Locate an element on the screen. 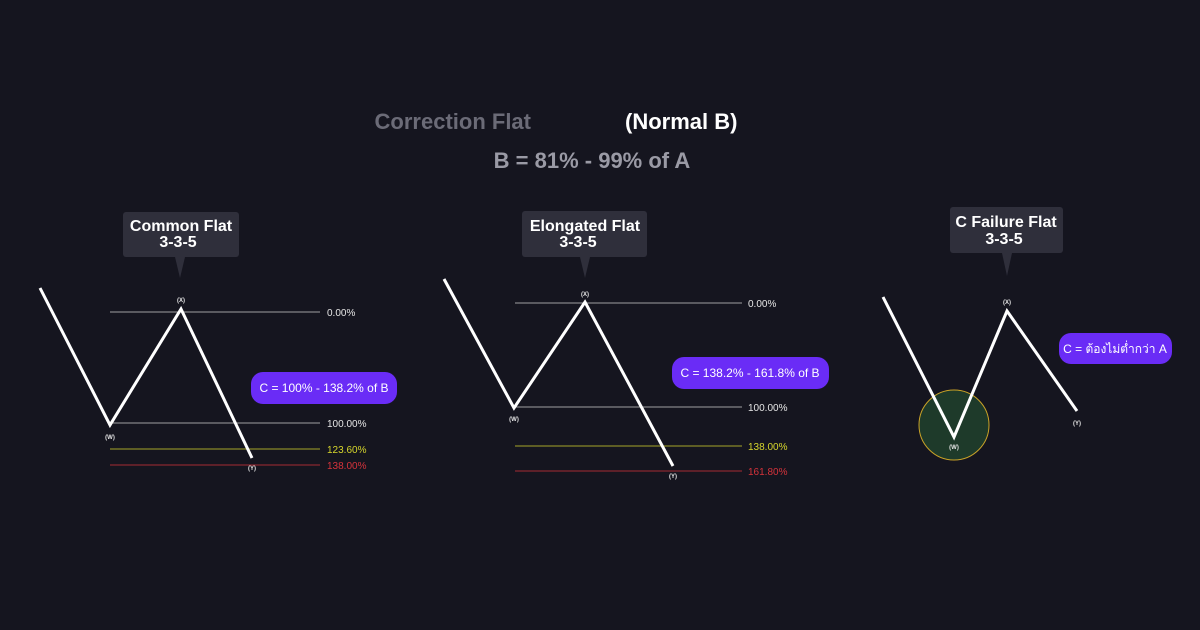 This screenshot has width=1200, height=630. note-text: C = 138.2% - 161.8% of B is located at coordinates (749, 373).